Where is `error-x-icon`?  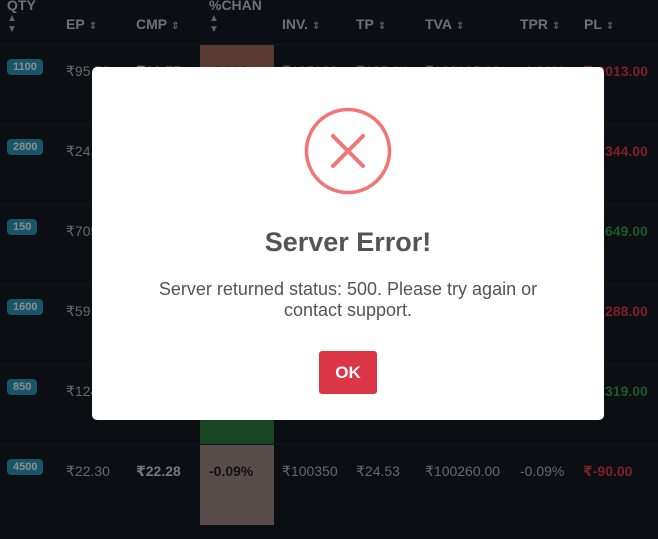
error-x-icon is located at coordinates (348, 151).